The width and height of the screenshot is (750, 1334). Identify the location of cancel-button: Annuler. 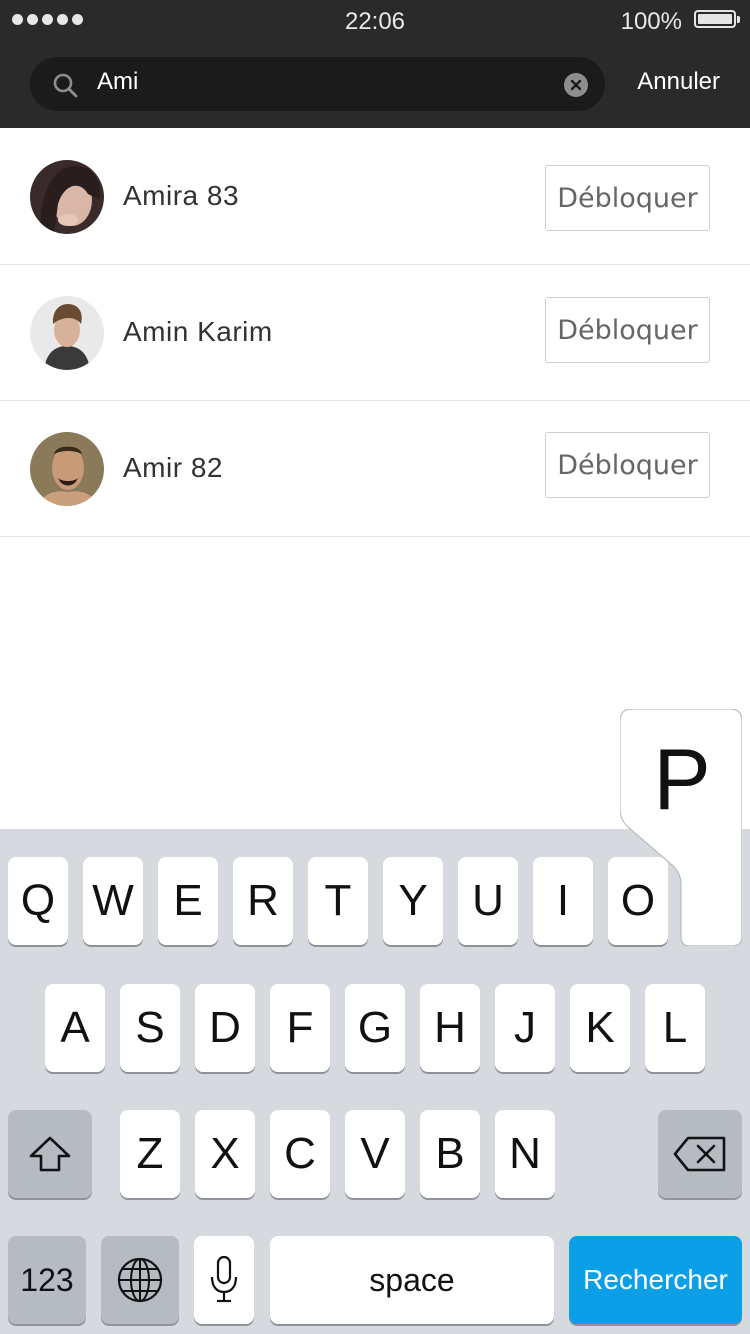
(678, 82).